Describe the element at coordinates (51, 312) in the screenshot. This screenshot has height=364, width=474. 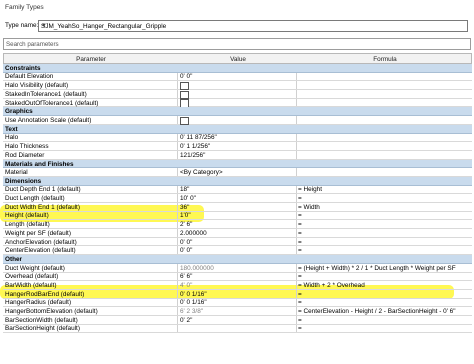
I see `parameter-name: HangerBottomElevation (default)` at that location.